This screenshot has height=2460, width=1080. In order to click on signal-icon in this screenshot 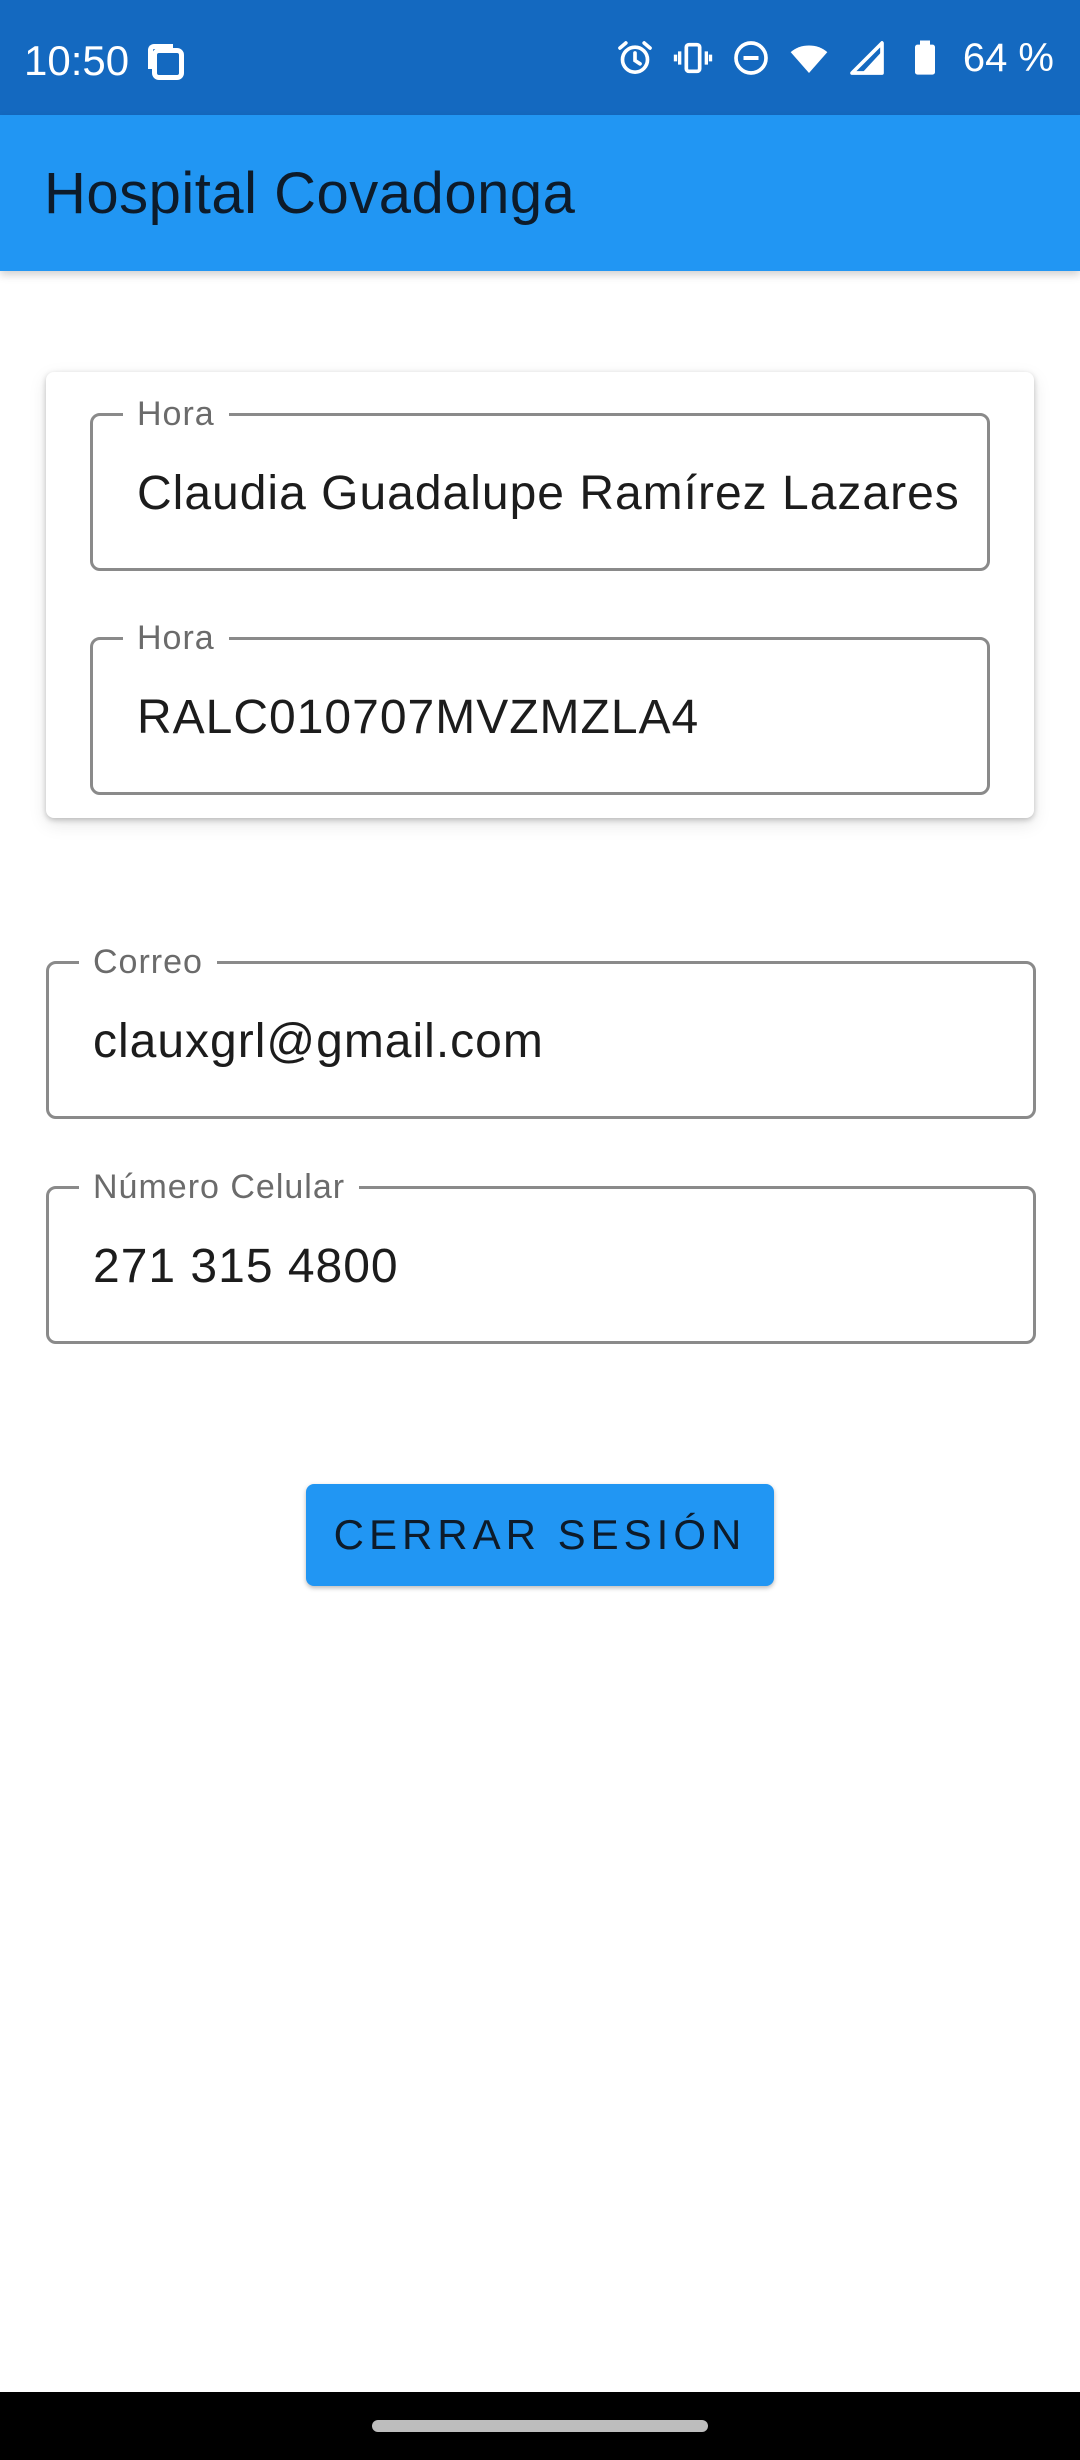, I will do `click(867, 58)`.